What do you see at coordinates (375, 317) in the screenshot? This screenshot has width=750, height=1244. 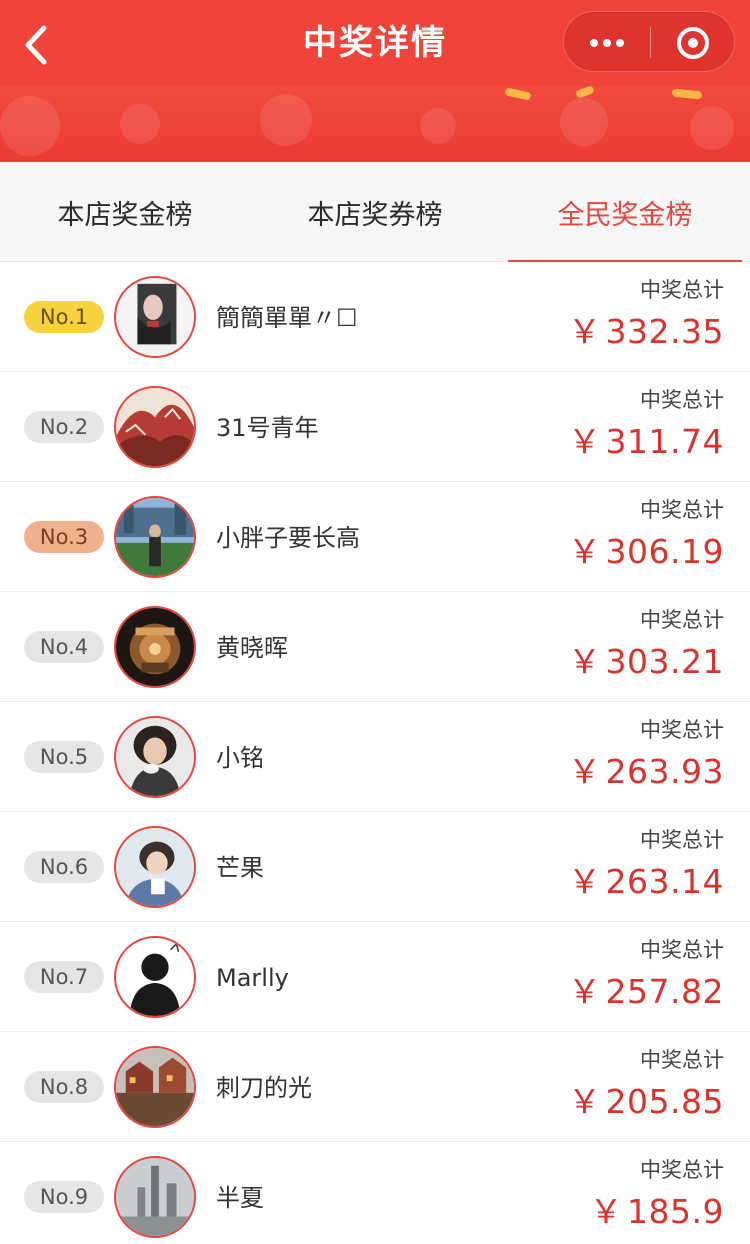 I see `leaderboard-row: No.1 簡簡單單〃☐ 中奖总计 ￥ 332.35` at bounding box center [375, 317].